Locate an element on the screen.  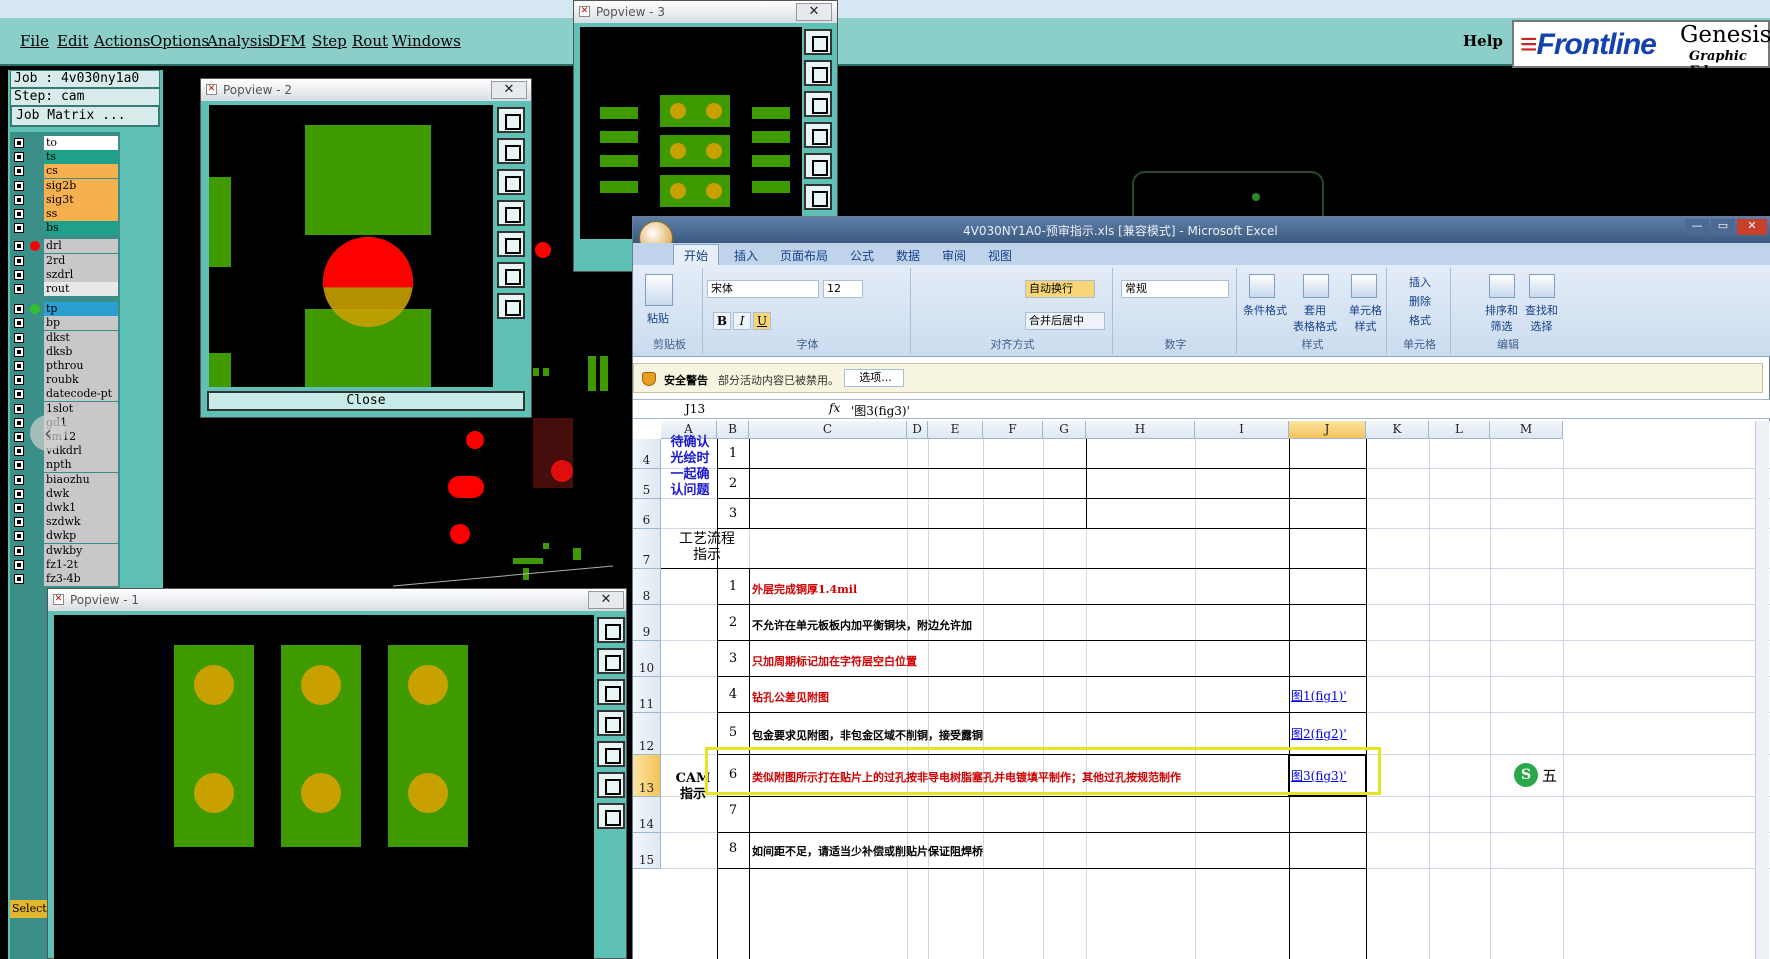
find-select-icon is located at coordinates (1542, 286).